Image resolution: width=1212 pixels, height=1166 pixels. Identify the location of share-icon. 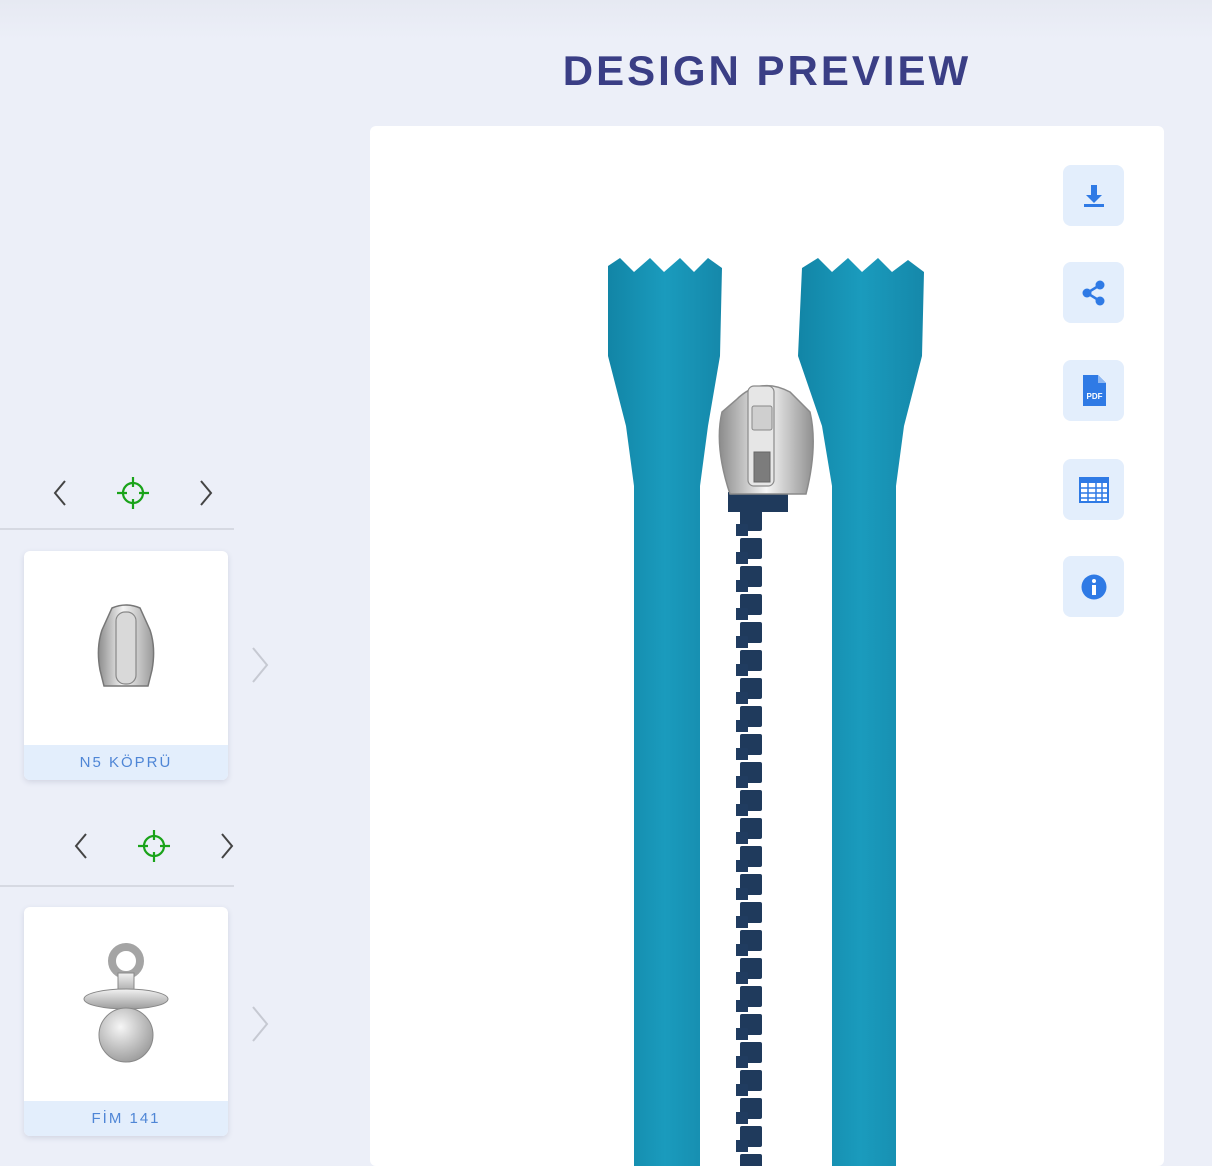
(1093, 292).